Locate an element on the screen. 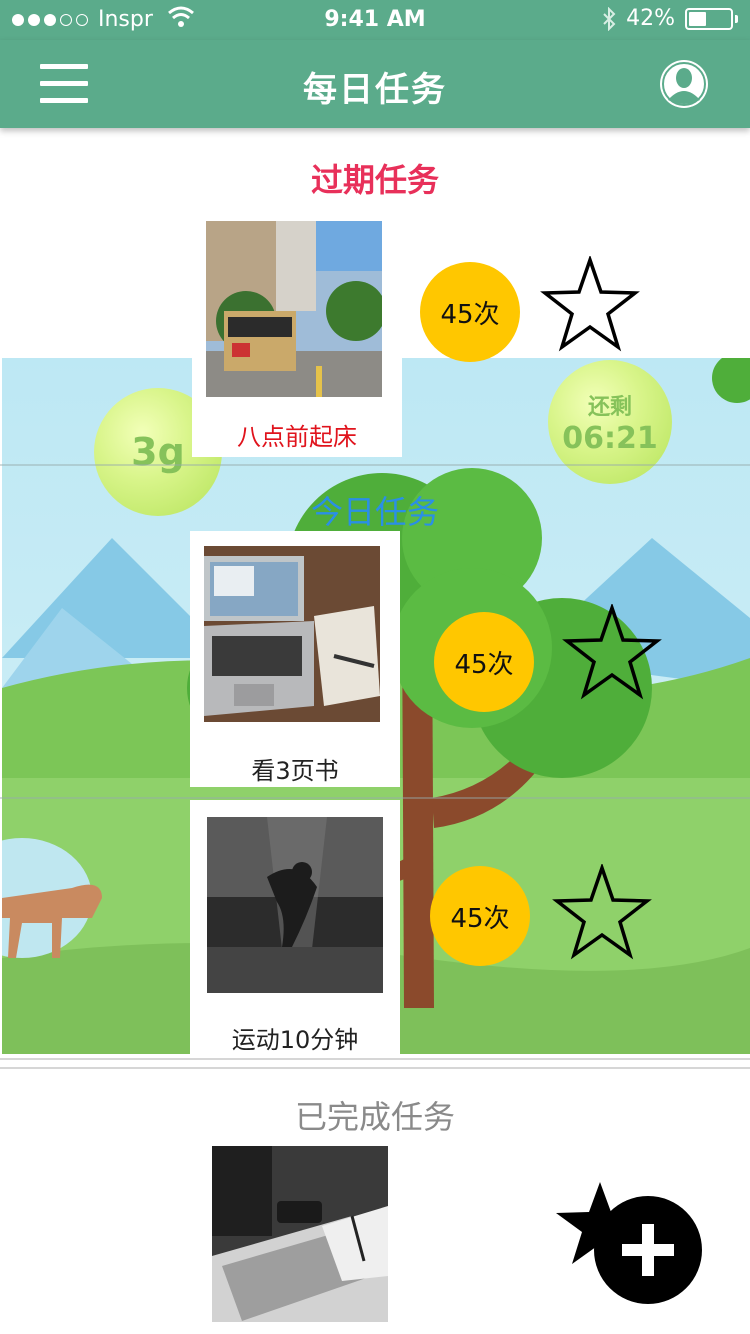  today-task-card: 运动10分钟 is located at coordinates (295, 927).